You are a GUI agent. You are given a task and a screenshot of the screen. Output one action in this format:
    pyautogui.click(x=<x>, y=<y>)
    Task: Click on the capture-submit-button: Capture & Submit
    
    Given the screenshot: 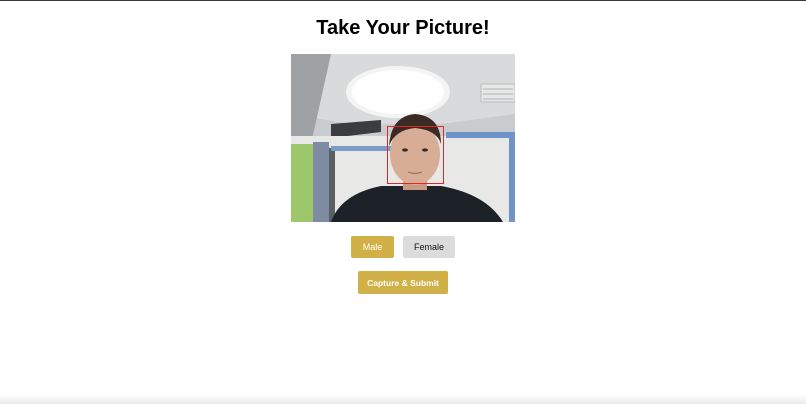 What is the action you would take?
    pyautogui.click(x=403, y=282)
    